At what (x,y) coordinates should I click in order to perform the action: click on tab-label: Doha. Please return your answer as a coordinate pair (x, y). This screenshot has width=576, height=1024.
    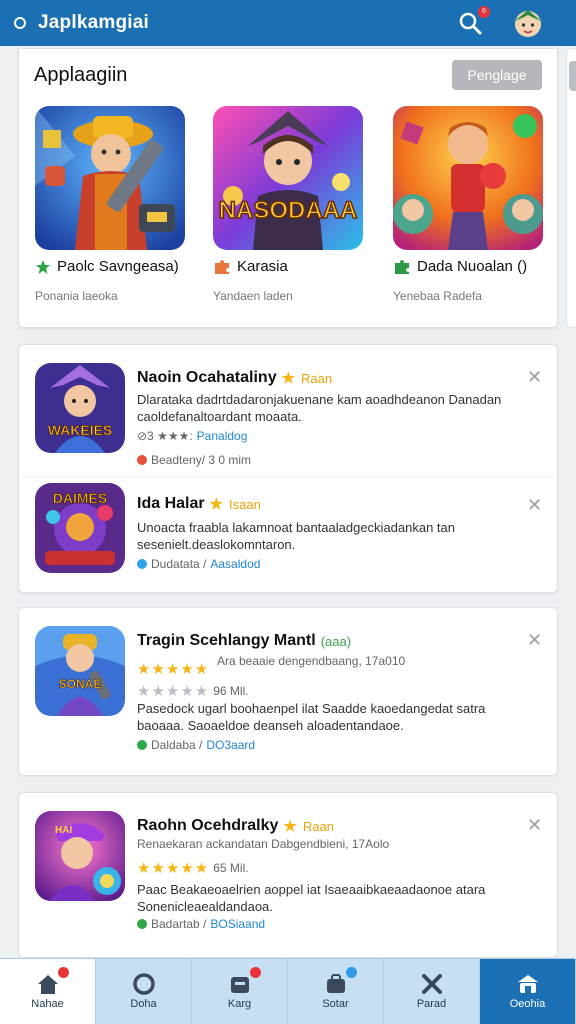
    Looking at the image, I should click on (143, 1004).